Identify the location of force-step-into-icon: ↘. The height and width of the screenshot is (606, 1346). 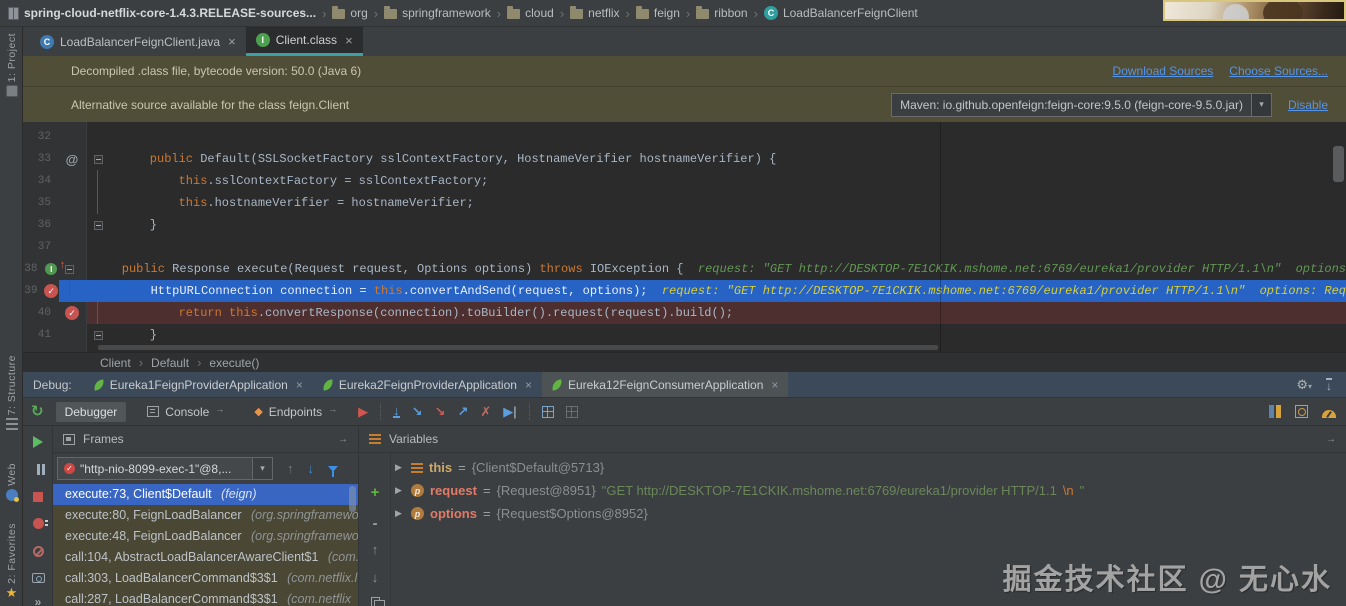
(440, 411).